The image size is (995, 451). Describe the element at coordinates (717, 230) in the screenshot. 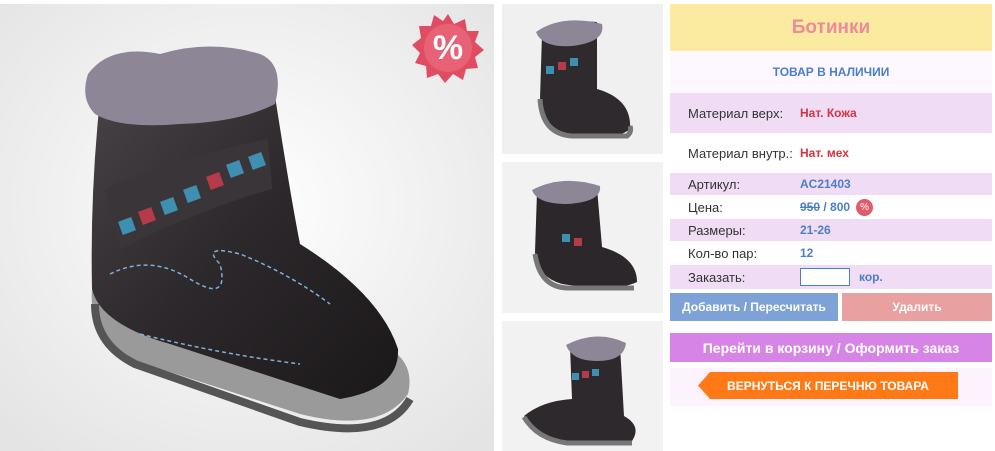

I see `sizes-label: Размеры:` at that location.